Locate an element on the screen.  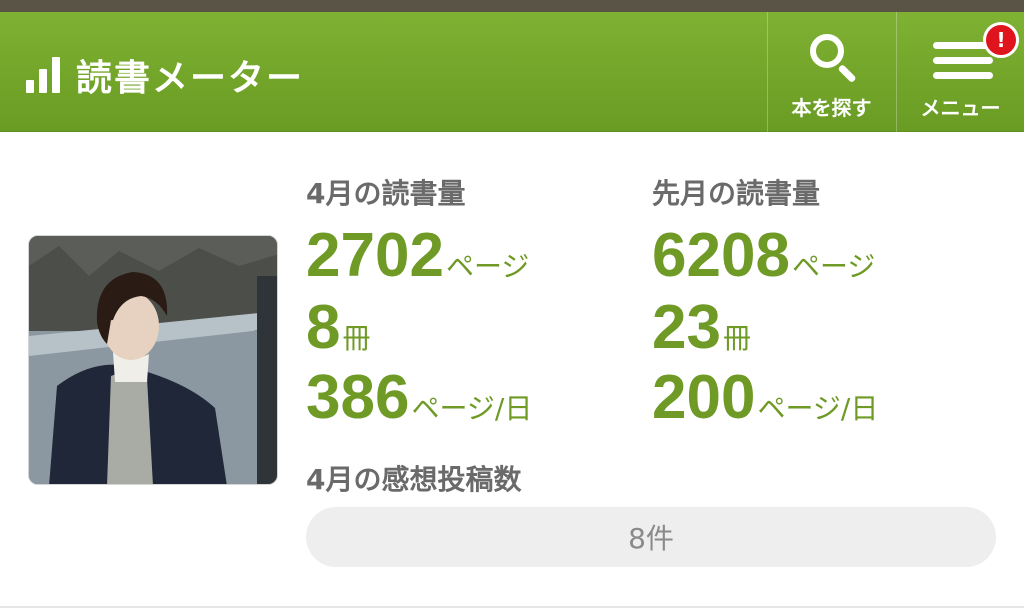
current-month-pages: 2702ページ is located at coordinates (417, 256).